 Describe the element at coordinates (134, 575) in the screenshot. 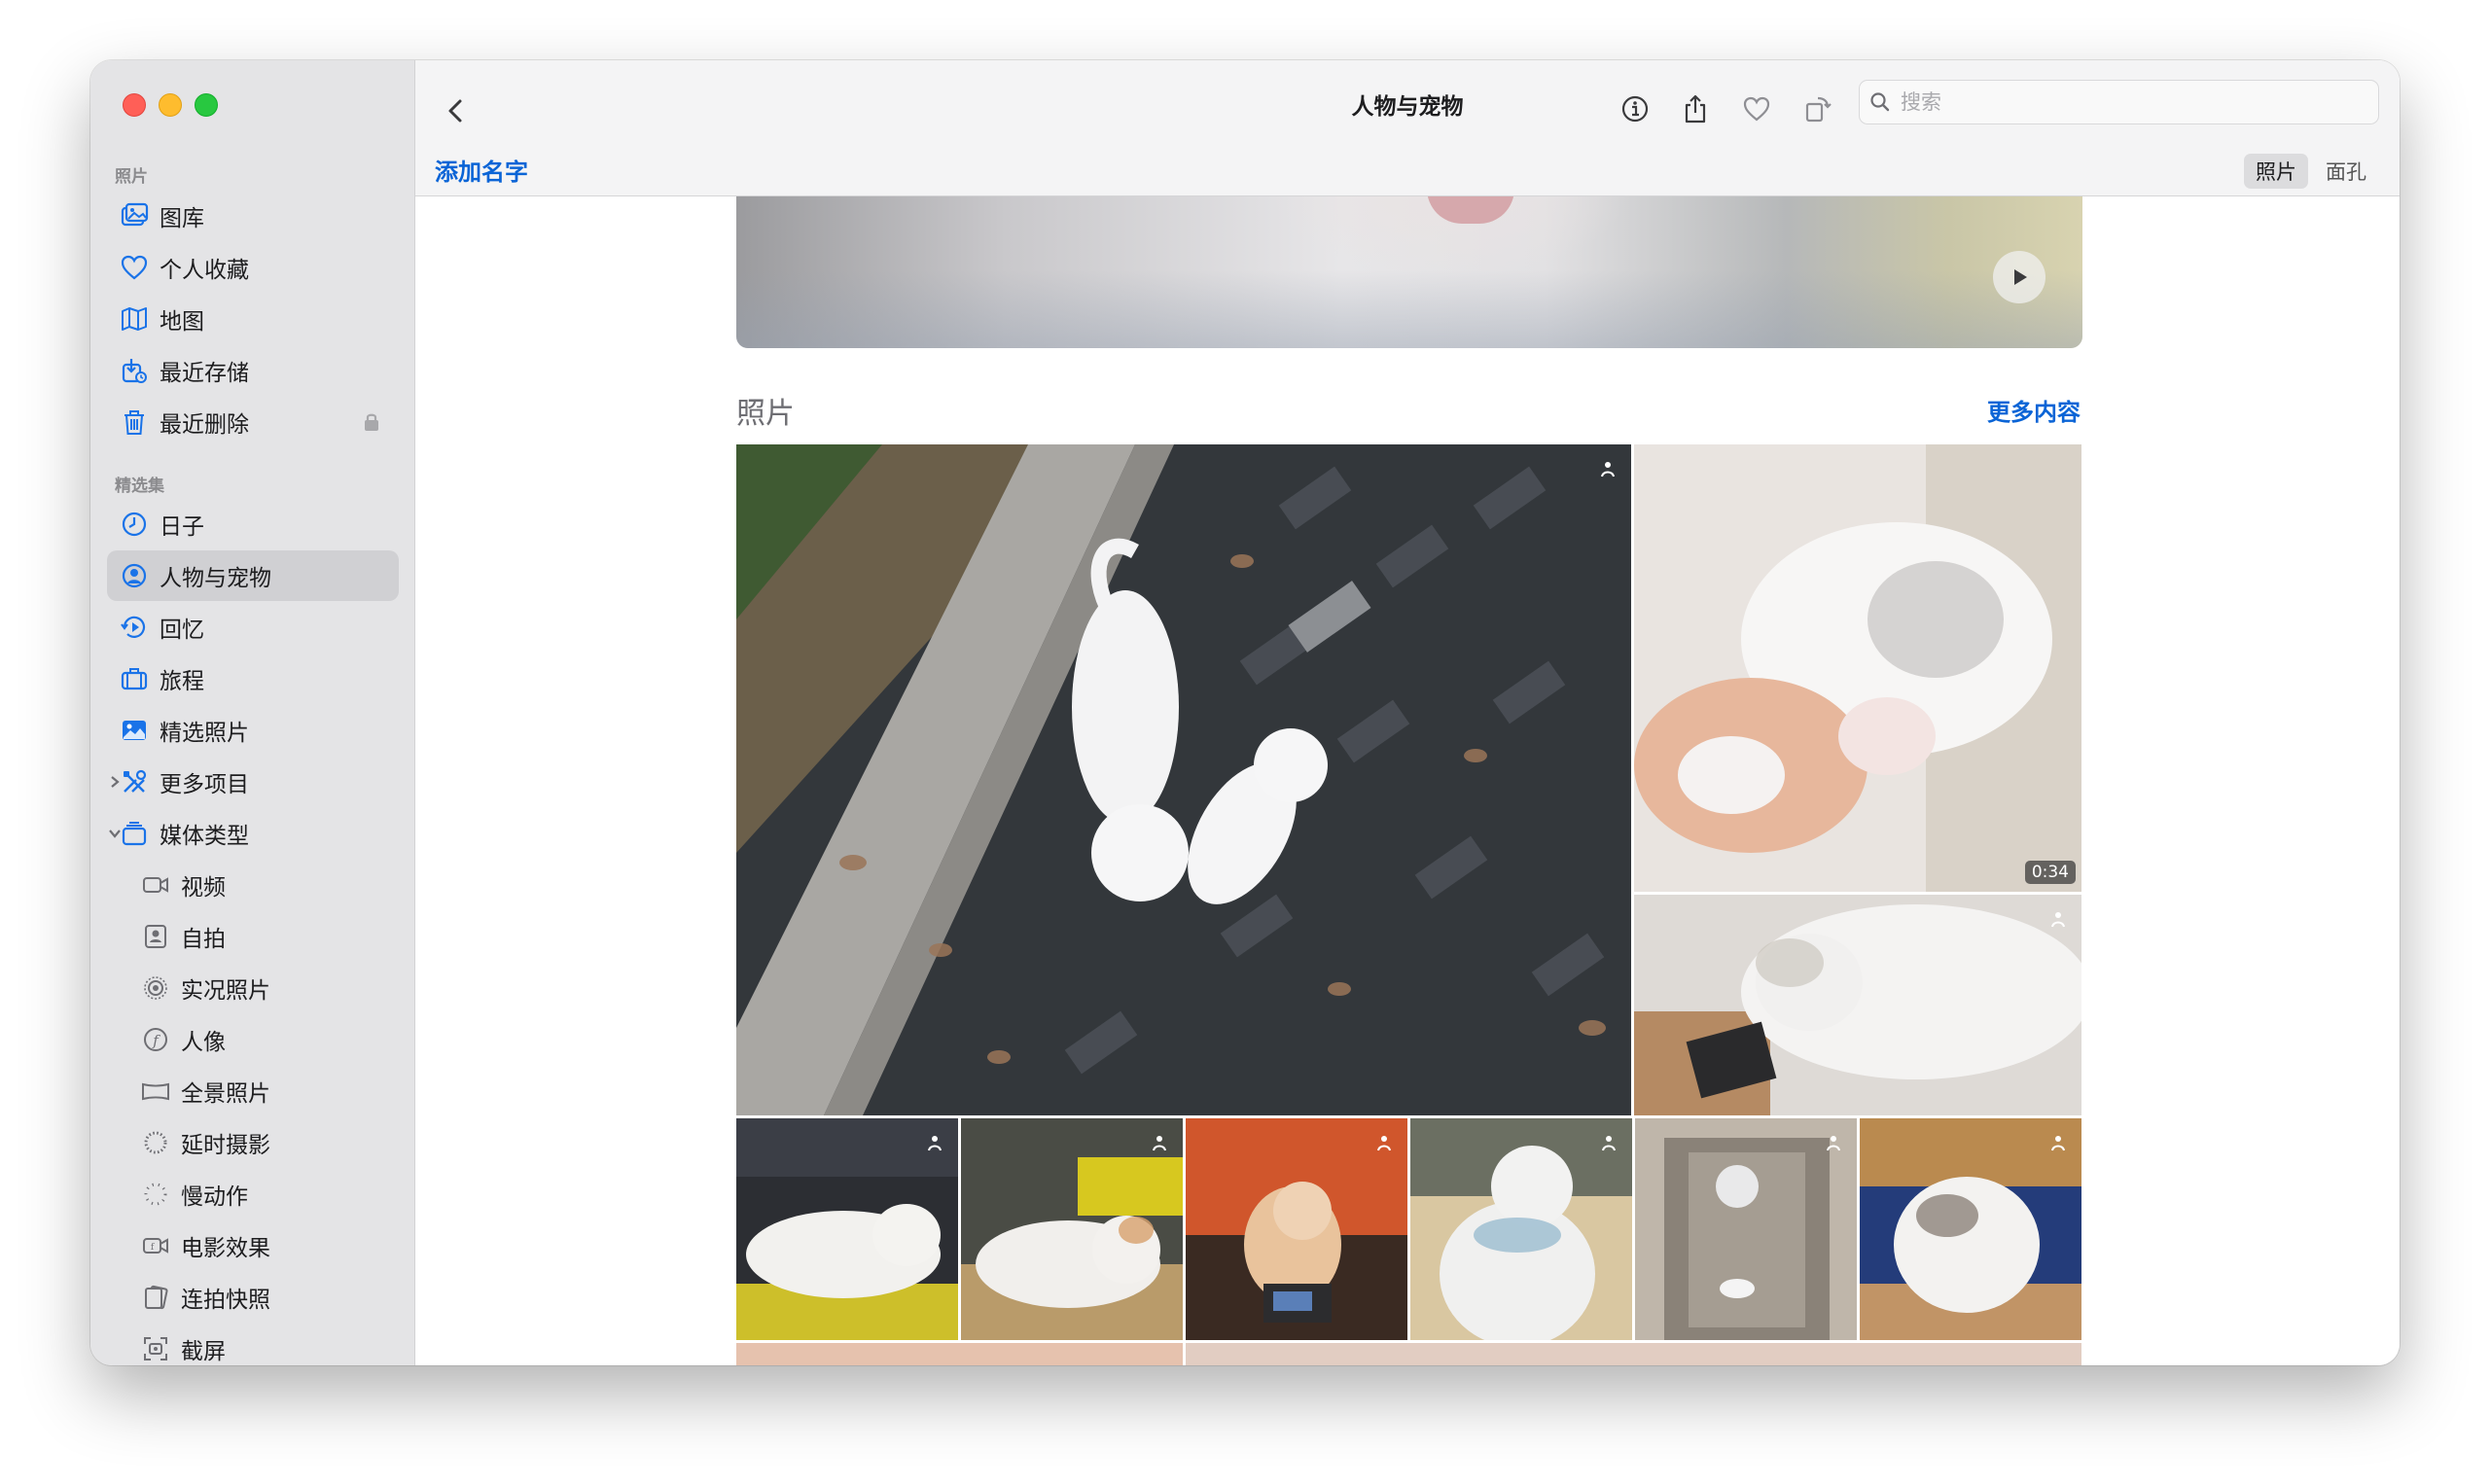

I see `person-circle-icon` at that location.